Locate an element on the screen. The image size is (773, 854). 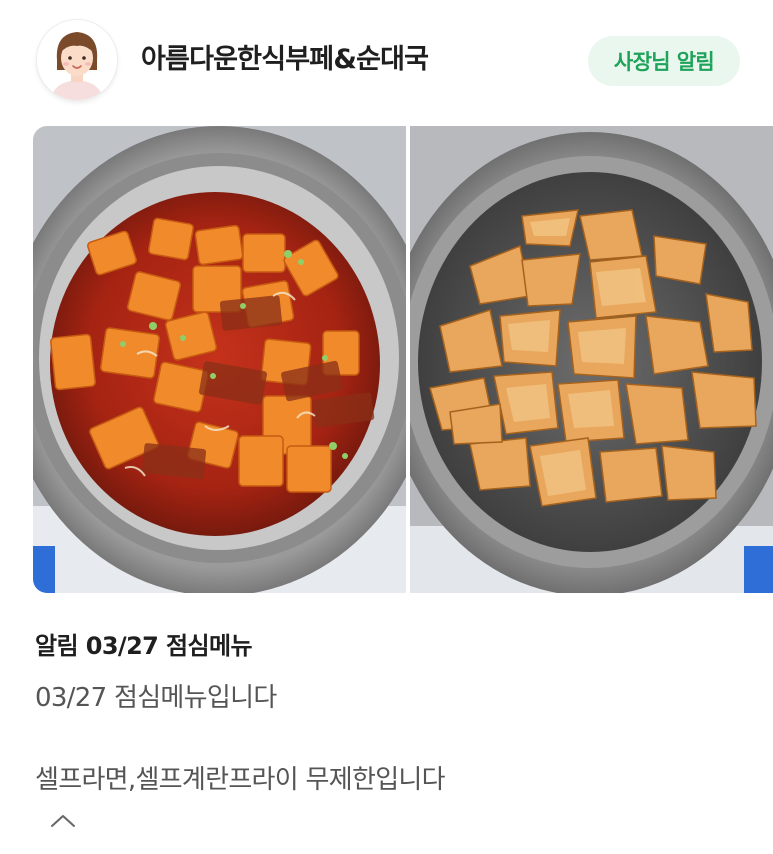
collapse-button is located at coordinates (63, 821).